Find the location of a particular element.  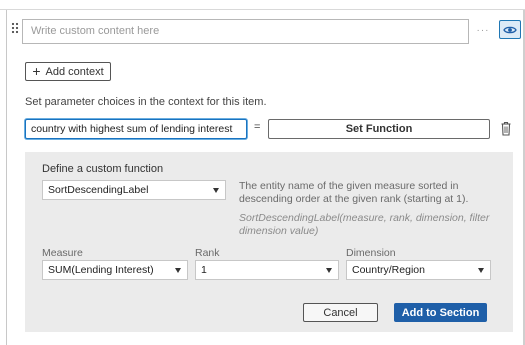

preview-toggle-button is located at coordinates (510, 29).